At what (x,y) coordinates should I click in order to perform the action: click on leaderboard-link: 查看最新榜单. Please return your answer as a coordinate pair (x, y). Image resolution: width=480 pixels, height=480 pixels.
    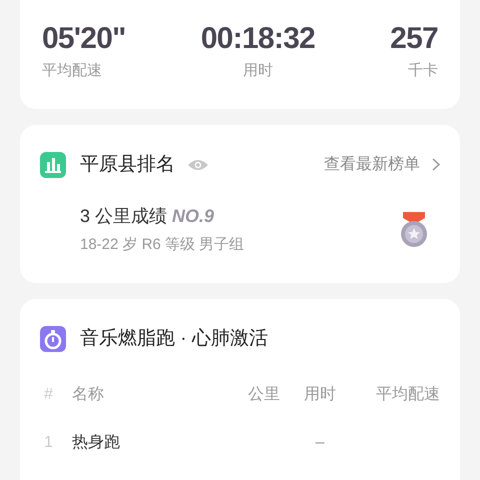
    Looking at the image, I should click on (382, 164).